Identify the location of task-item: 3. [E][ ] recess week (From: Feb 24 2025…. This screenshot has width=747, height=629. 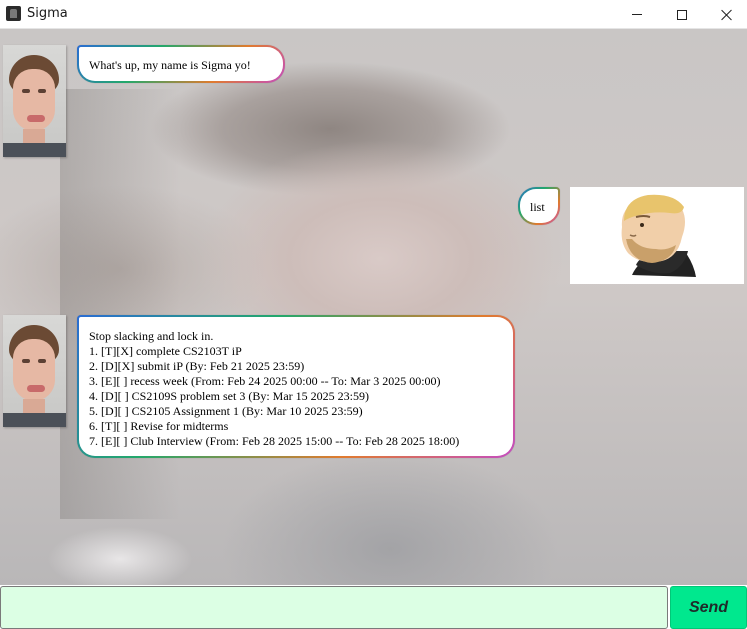
(265, 381).